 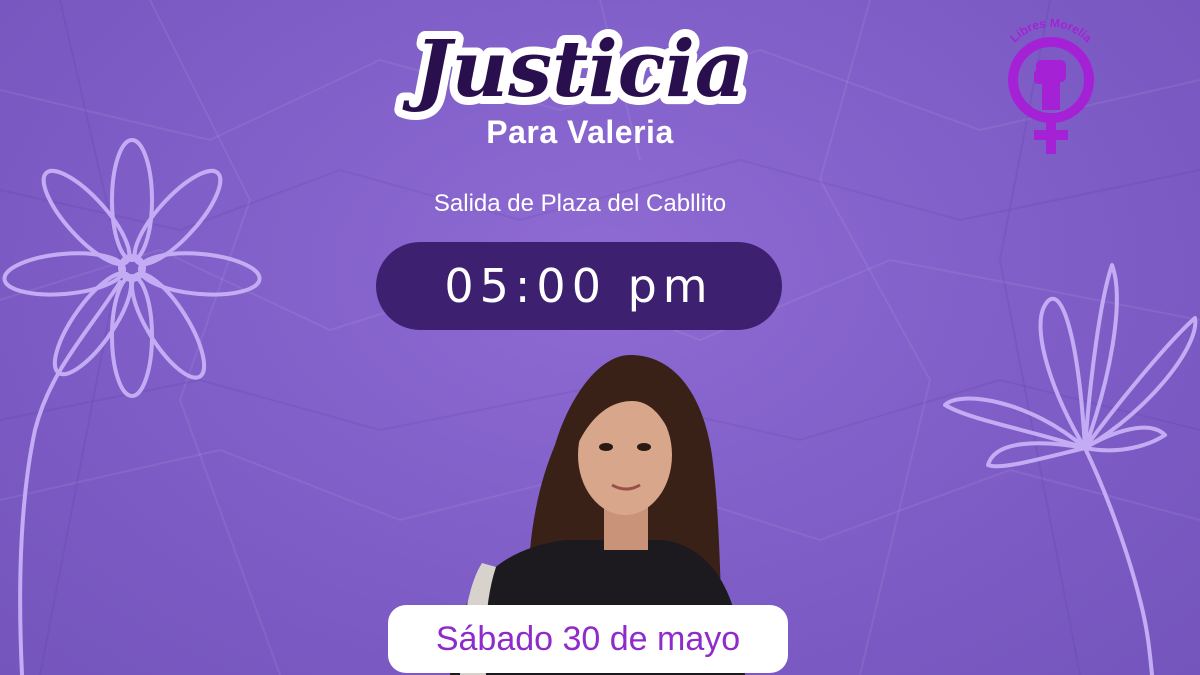 I want to click on time-badge: 05:00 pm, so click(x=579, y=286).